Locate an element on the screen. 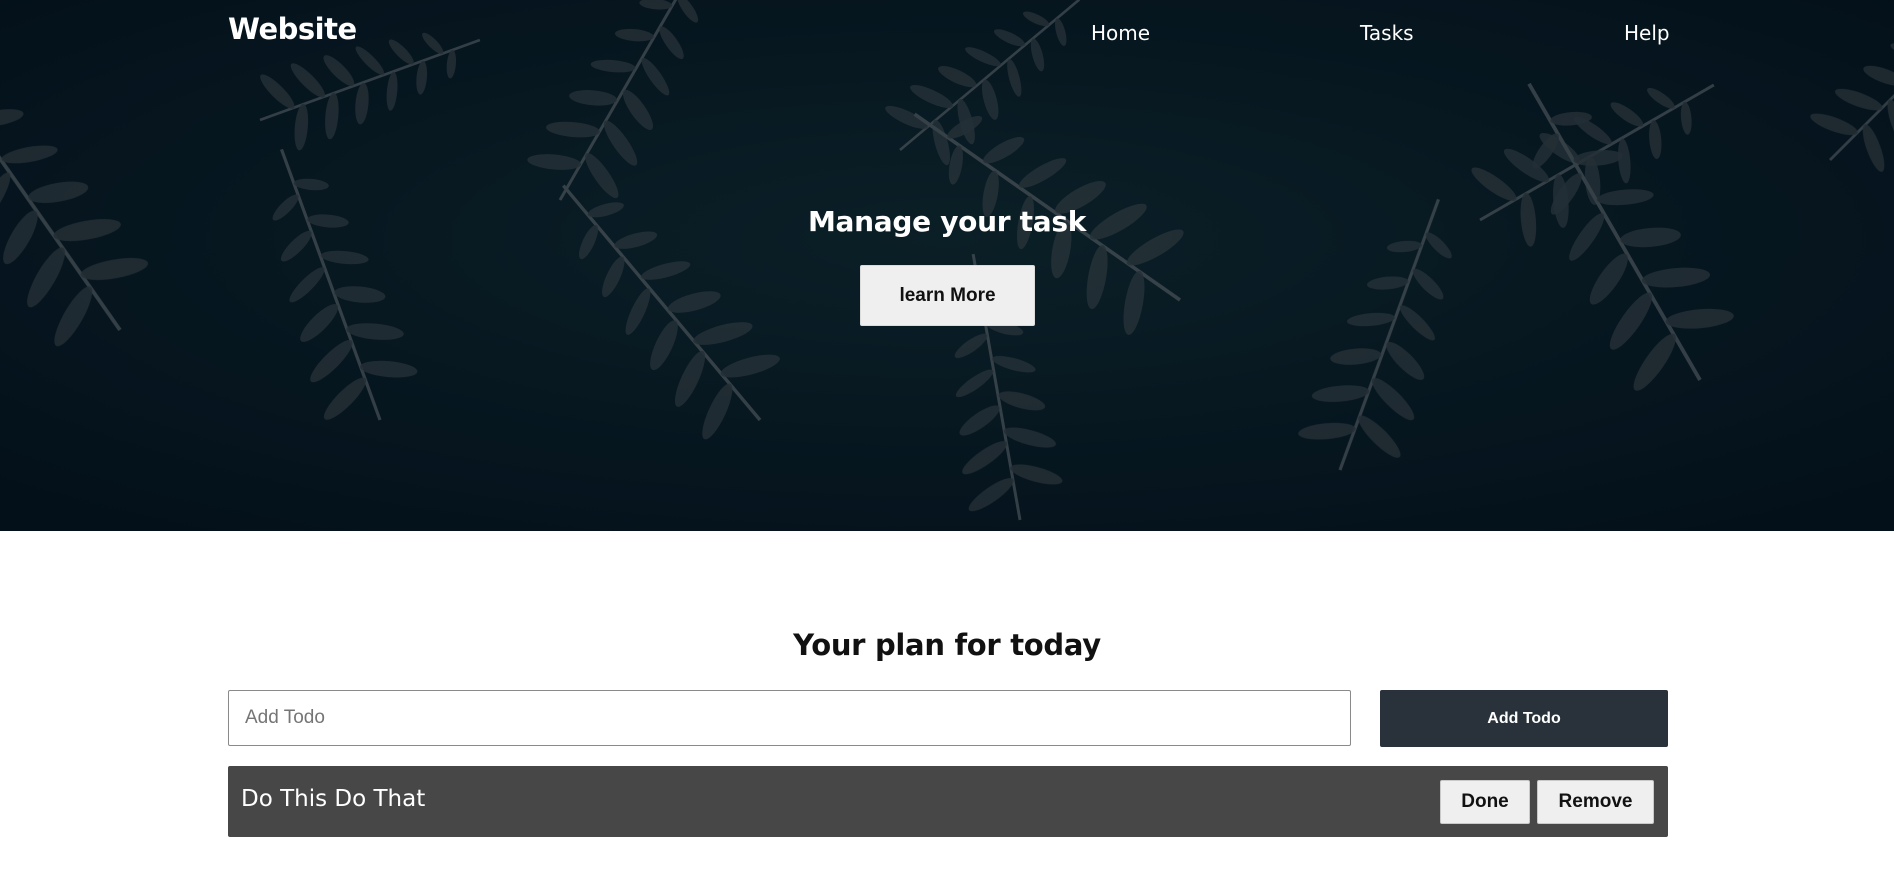 The height and width of the screenshot is (881, 1894). nav-link-tasks: Tasks is located at coordinates (1387, 33).